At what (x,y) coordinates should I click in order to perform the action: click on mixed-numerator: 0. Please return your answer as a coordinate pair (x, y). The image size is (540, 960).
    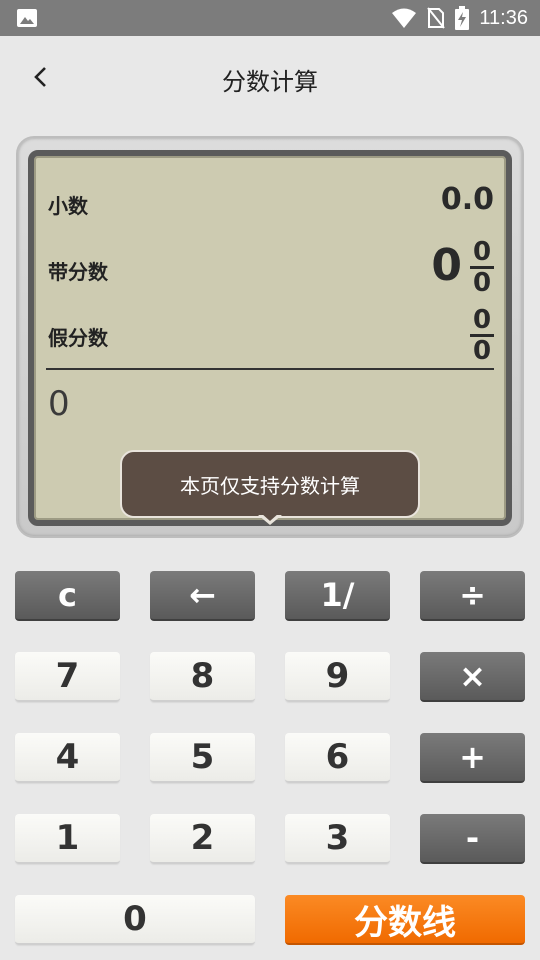
    Looking at the image, I should click on (482, 253).